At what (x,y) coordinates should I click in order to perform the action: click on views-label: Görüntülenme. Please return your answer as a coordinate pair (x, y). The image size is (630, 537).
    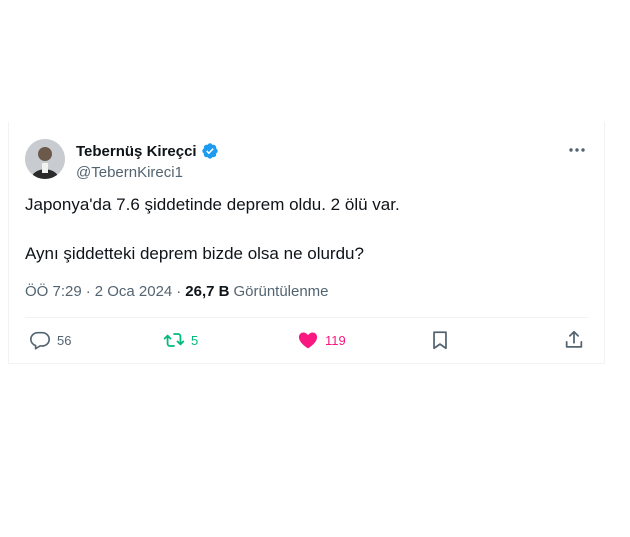
    Looking at the image, I should click on (281, 291).